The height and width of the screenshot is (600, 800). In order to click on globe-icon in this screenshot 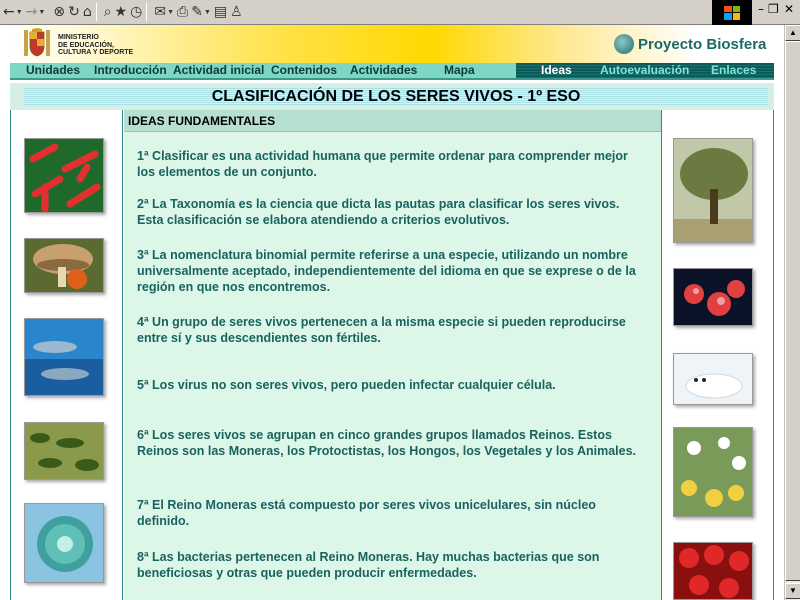, I will do `click(624, 44)`.